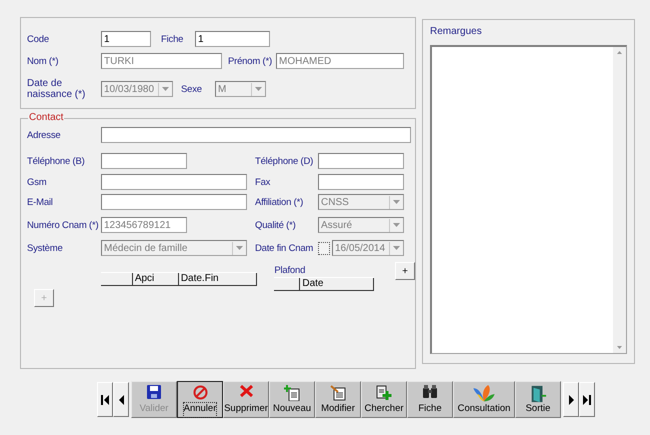  I want to click on scroll-down-icon, so click(619, 347).